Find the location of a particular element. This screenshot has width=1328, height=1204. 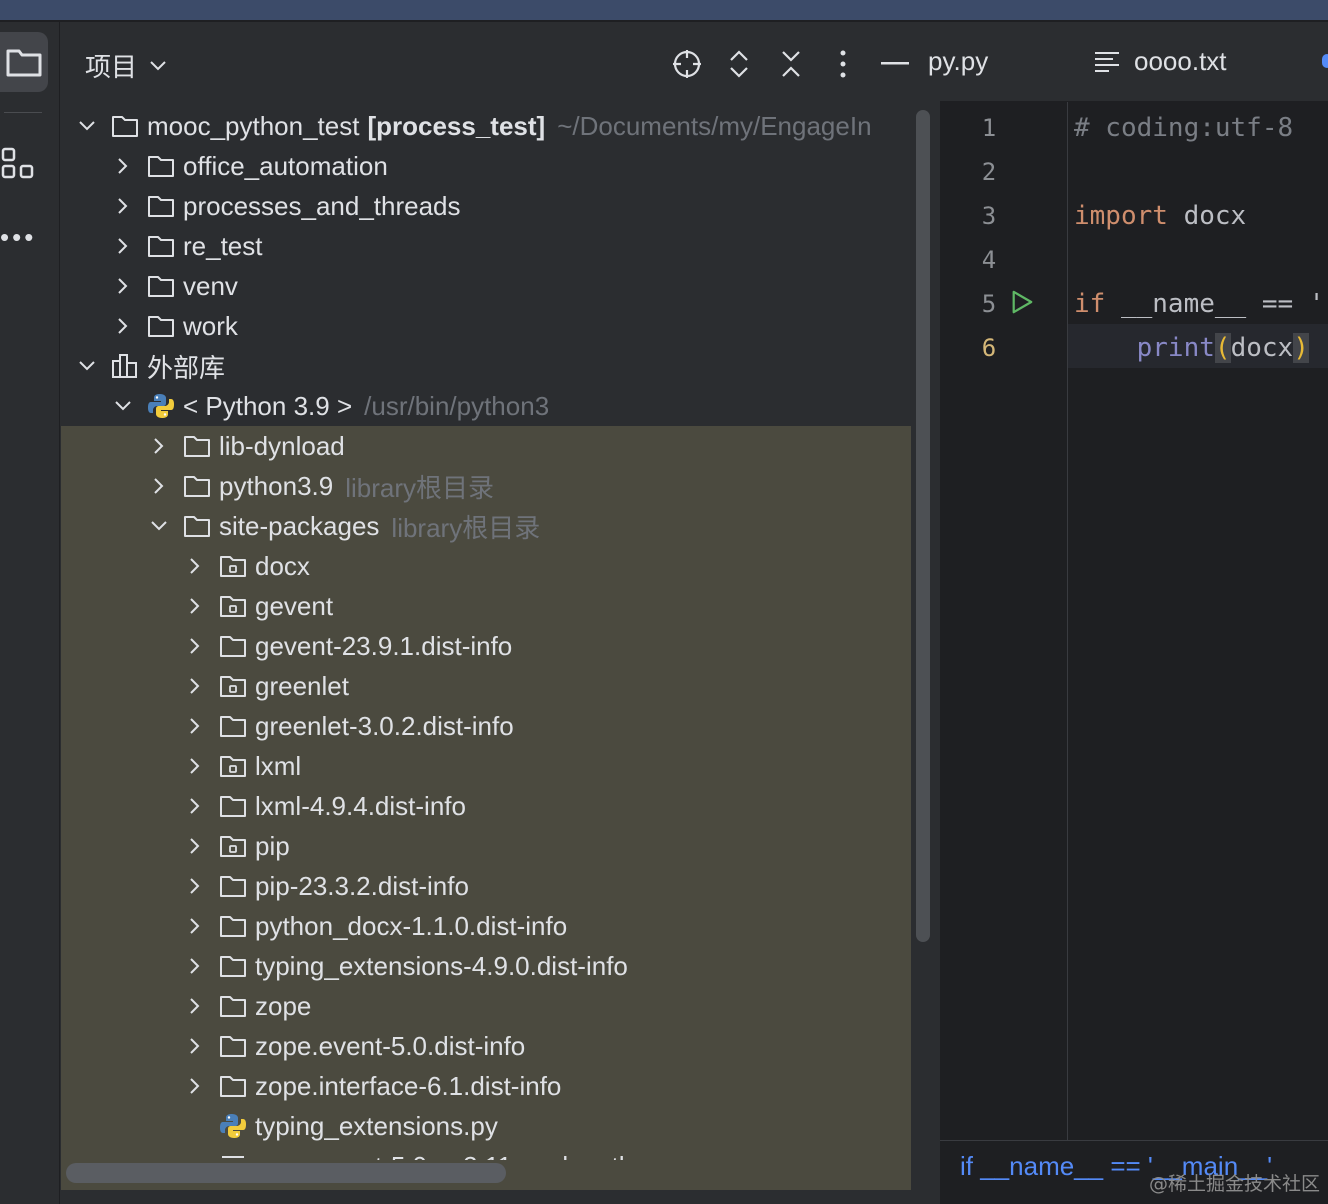

tree-row: python_docx-1.1.0.dist-info is located at coordinates (486, 926).